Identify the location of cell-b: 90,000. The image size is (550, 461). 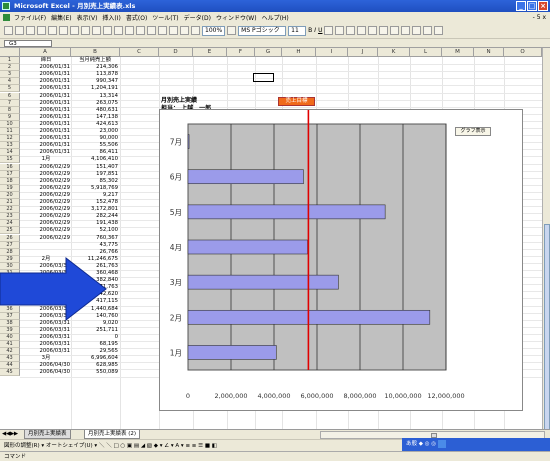
(96, 138).